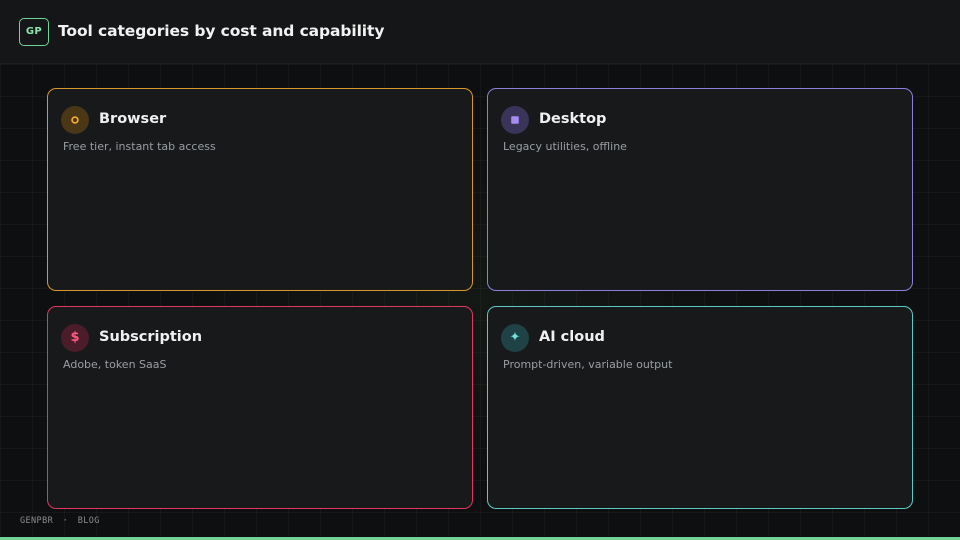  I want to click on sparkle-icon-glyph: ✦, so click(515, 337).